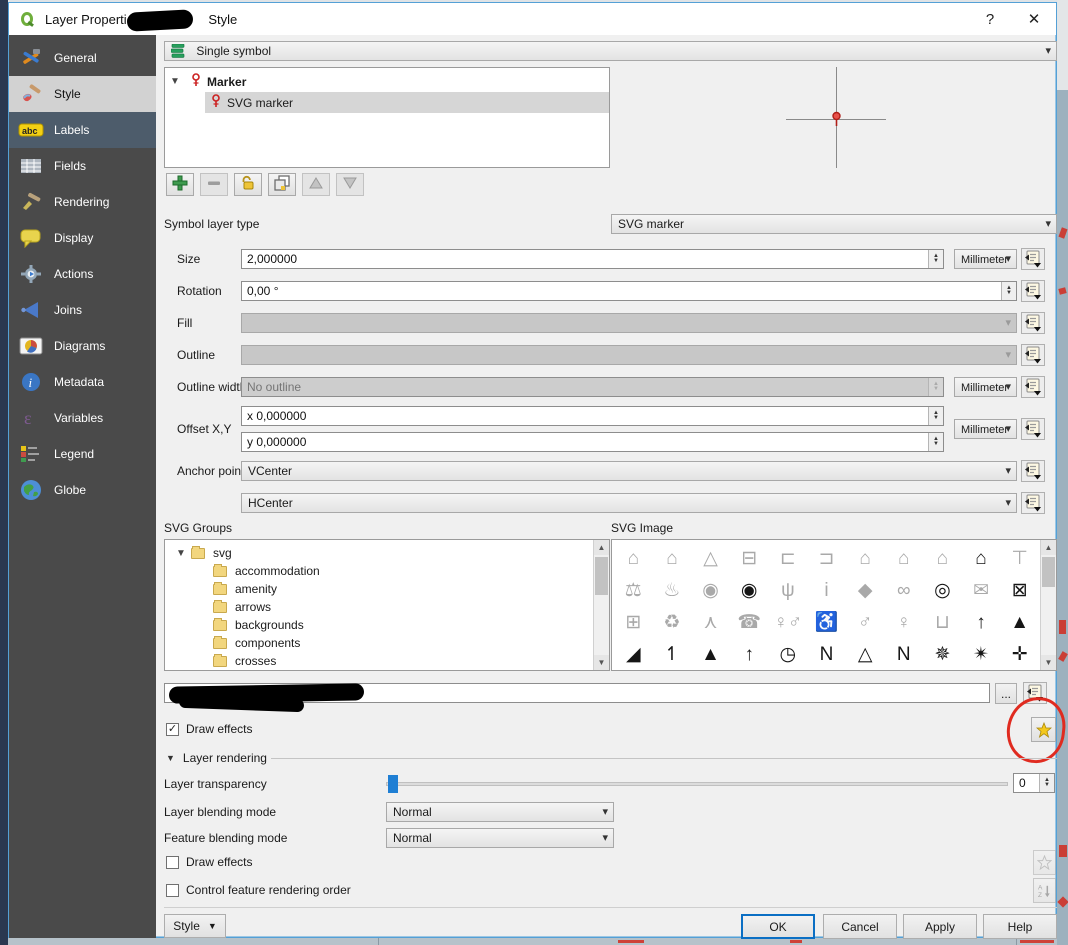  I want to click on svg-groups-scrollbar: ▲ ▼, so click(601, 605).